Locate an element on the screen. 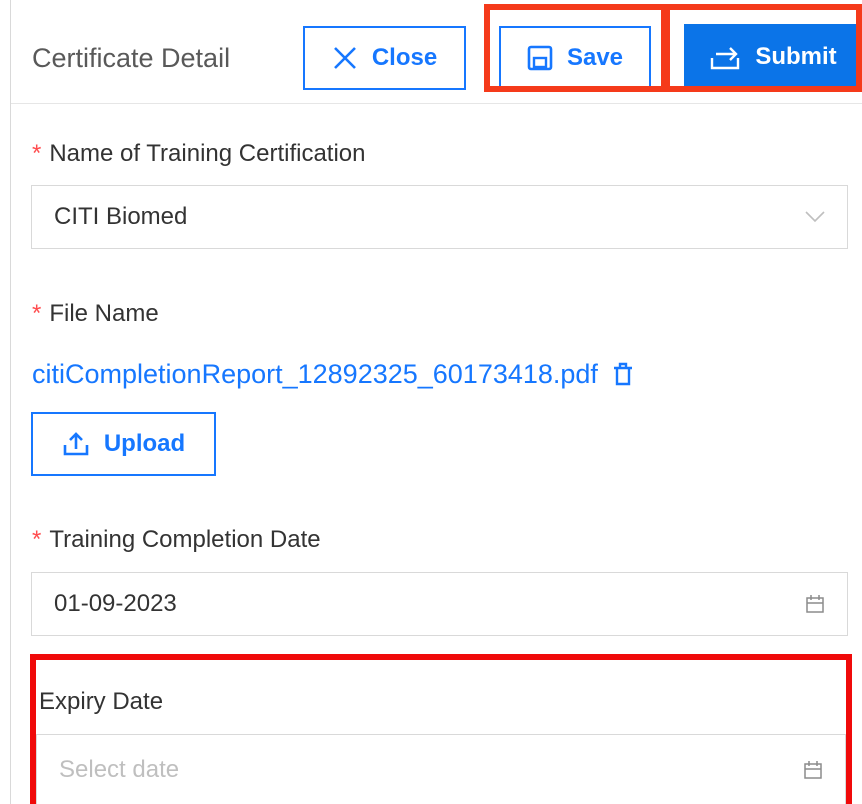  certification-select: CITI Biomed is located at coordinates (439, 217).